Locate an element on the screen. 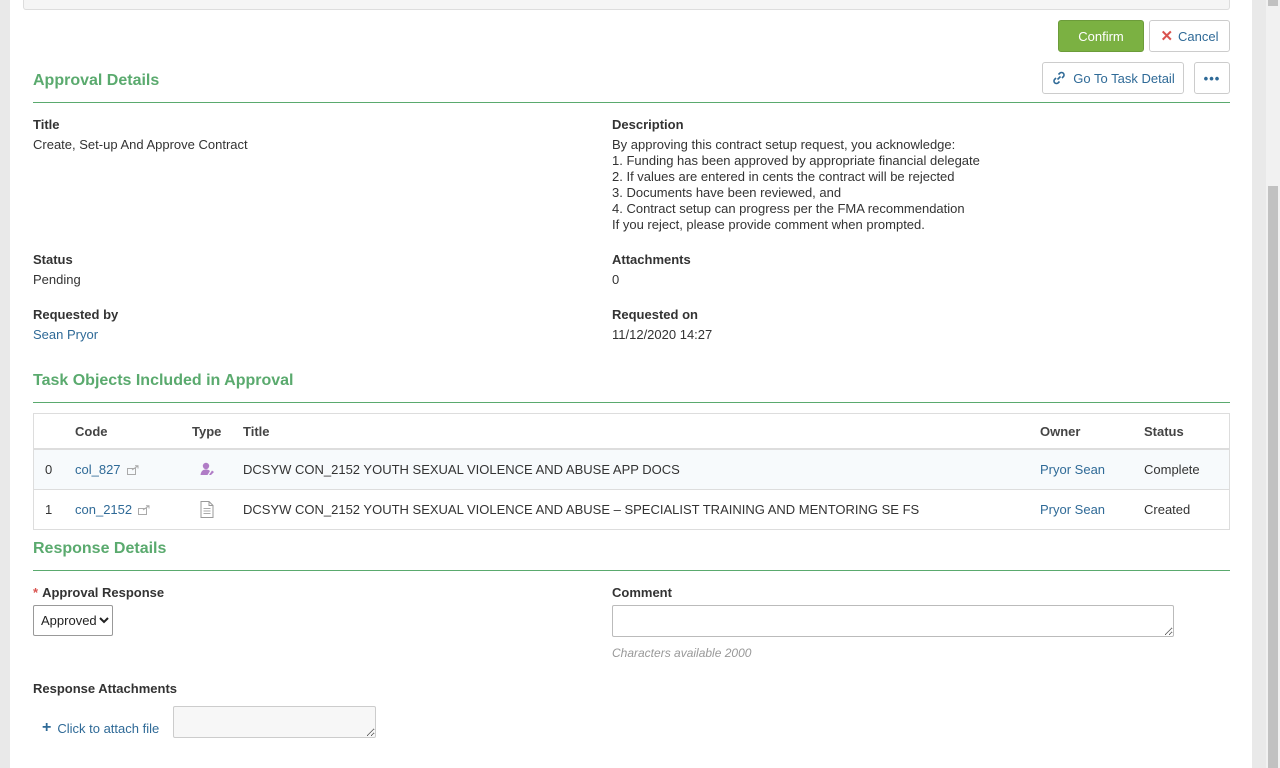 The width and height of the screenshot is (1280, 768). response-attachments-label: Response Attachments is located at coordinates (105, 688).